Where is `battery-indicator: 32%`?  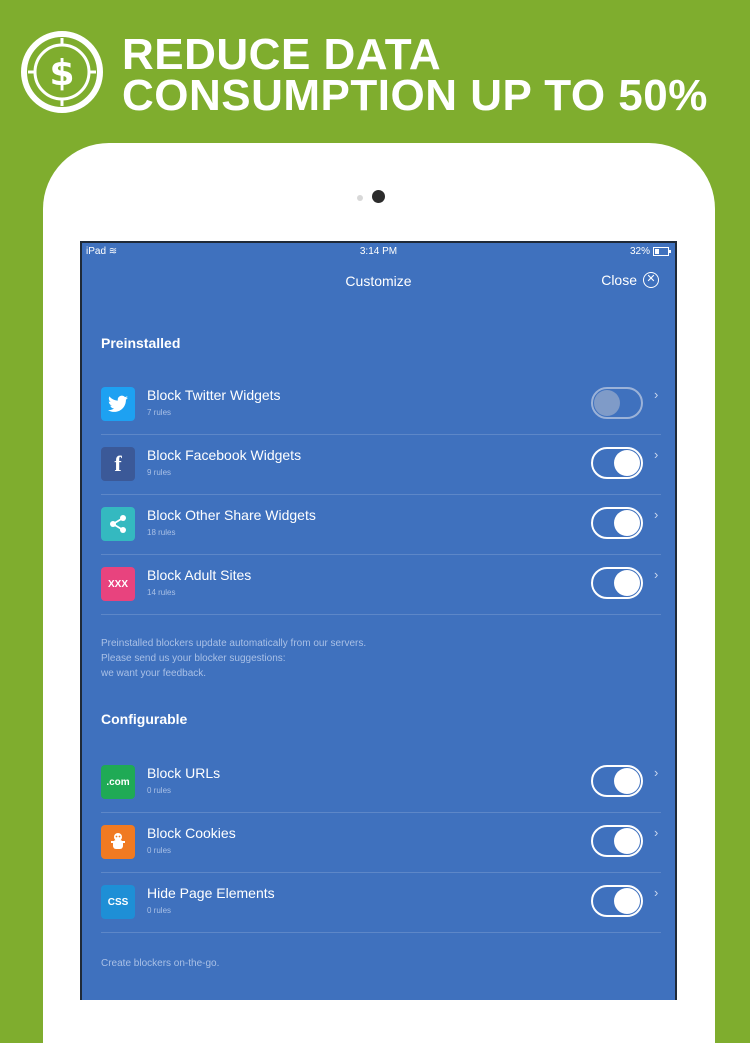
battery-indicator: 32% is located at coordinates (650, 251).